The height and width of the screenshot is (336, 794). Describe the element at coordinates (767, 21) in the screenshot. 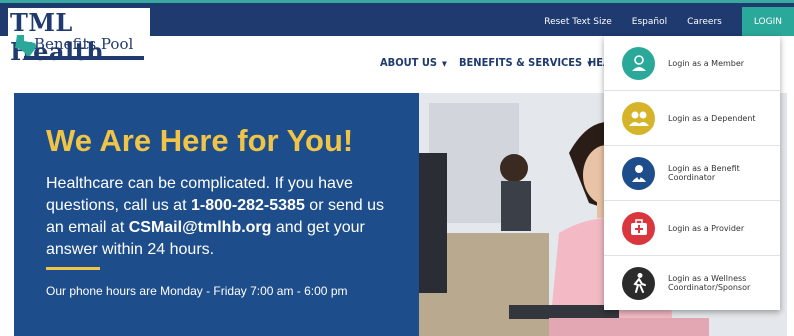

I see `login-button: LOGIN` at that location.